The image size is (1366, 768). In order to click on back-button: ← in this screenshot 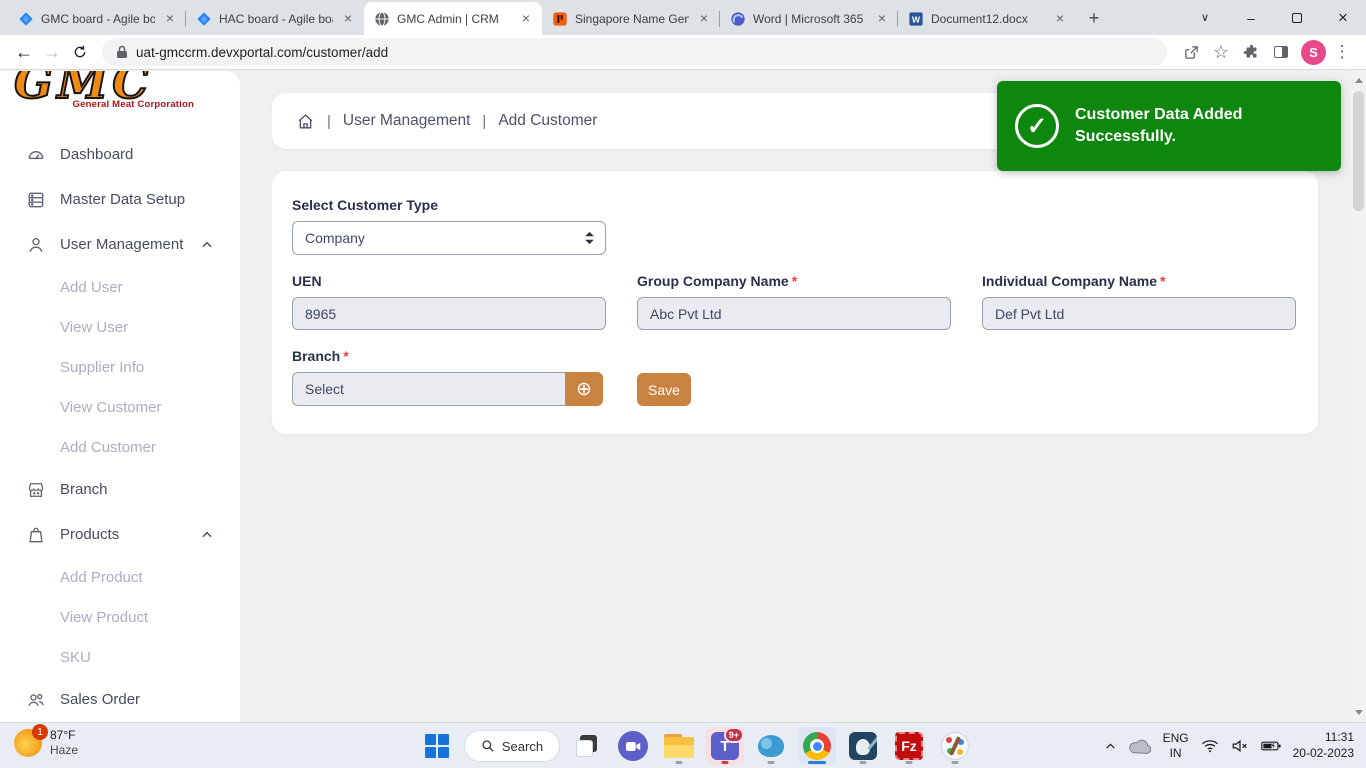, I will do `click(24, 52)`.